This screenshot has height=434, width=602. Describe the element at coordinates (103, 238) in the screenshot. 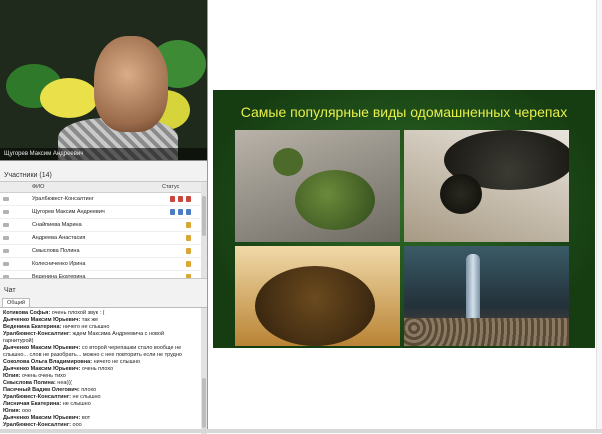

I see `participant-row: Андреева Анастасия` at that location.